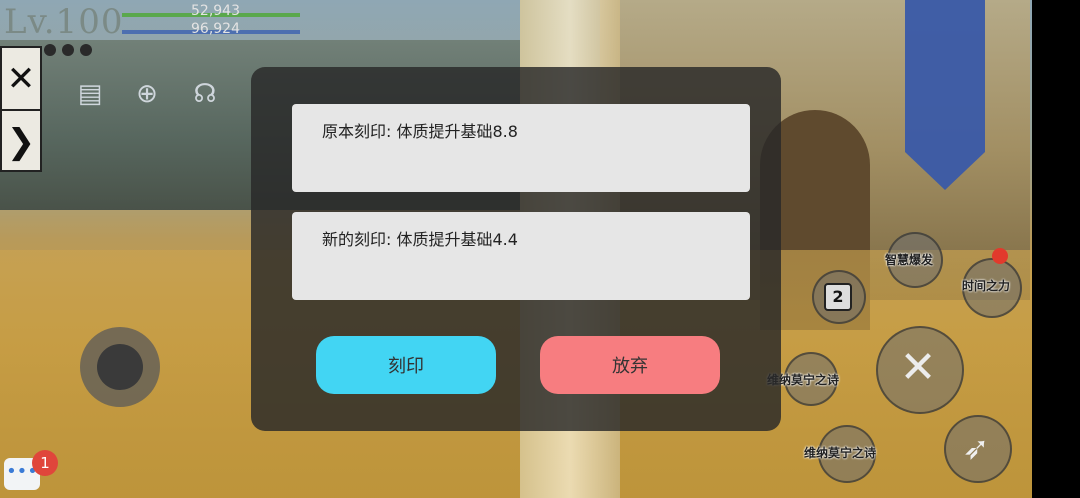 The image size is (1080, 498). What do you see at coordinates (420, 131) in the screenshot?
I see `original-imprint-text: 原本刻印: 体质提升基础8.8` at bounding box center [420, 131].